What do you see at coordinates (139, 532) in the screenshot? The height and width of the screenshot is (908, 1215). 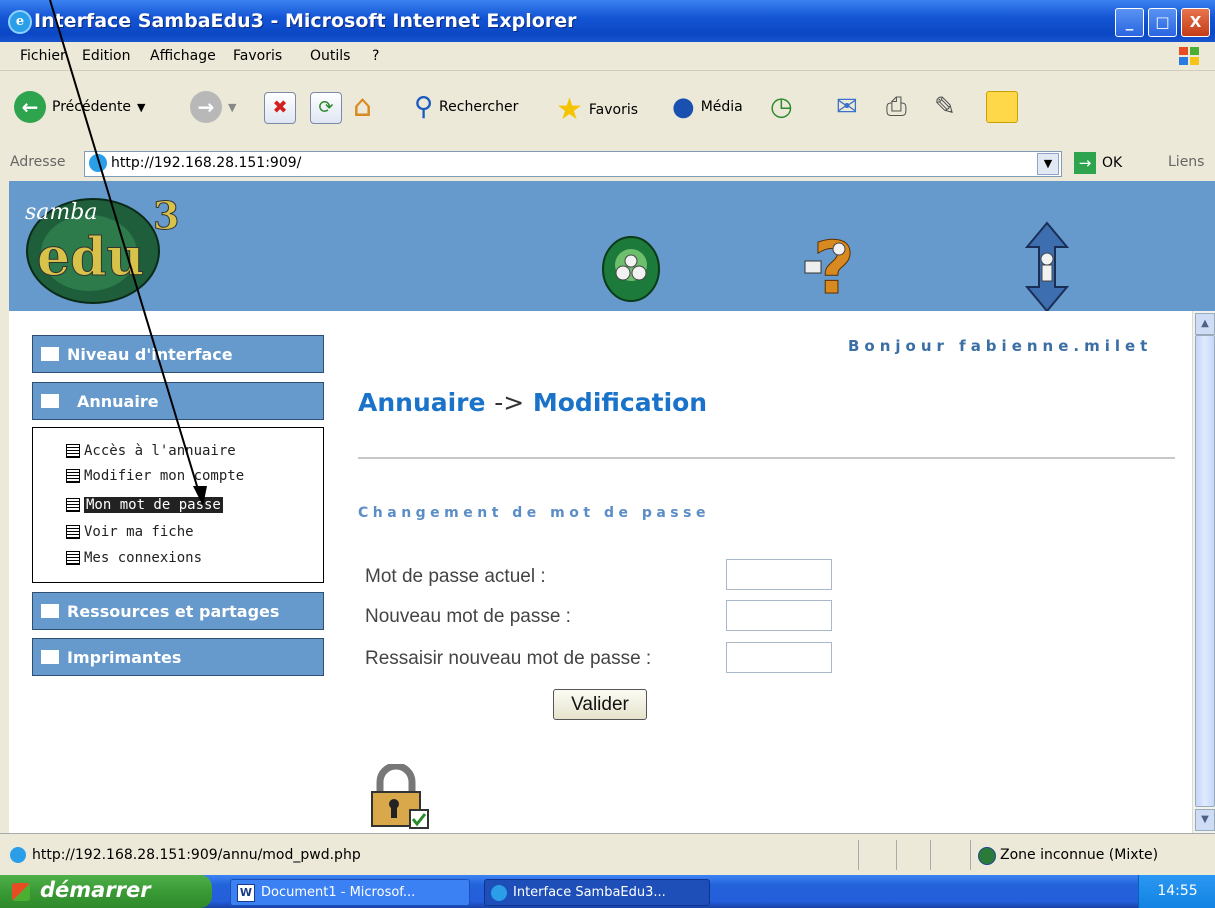 I see `sidebar-item-label: Voir ma fiche` at bounding box center [139, 532].